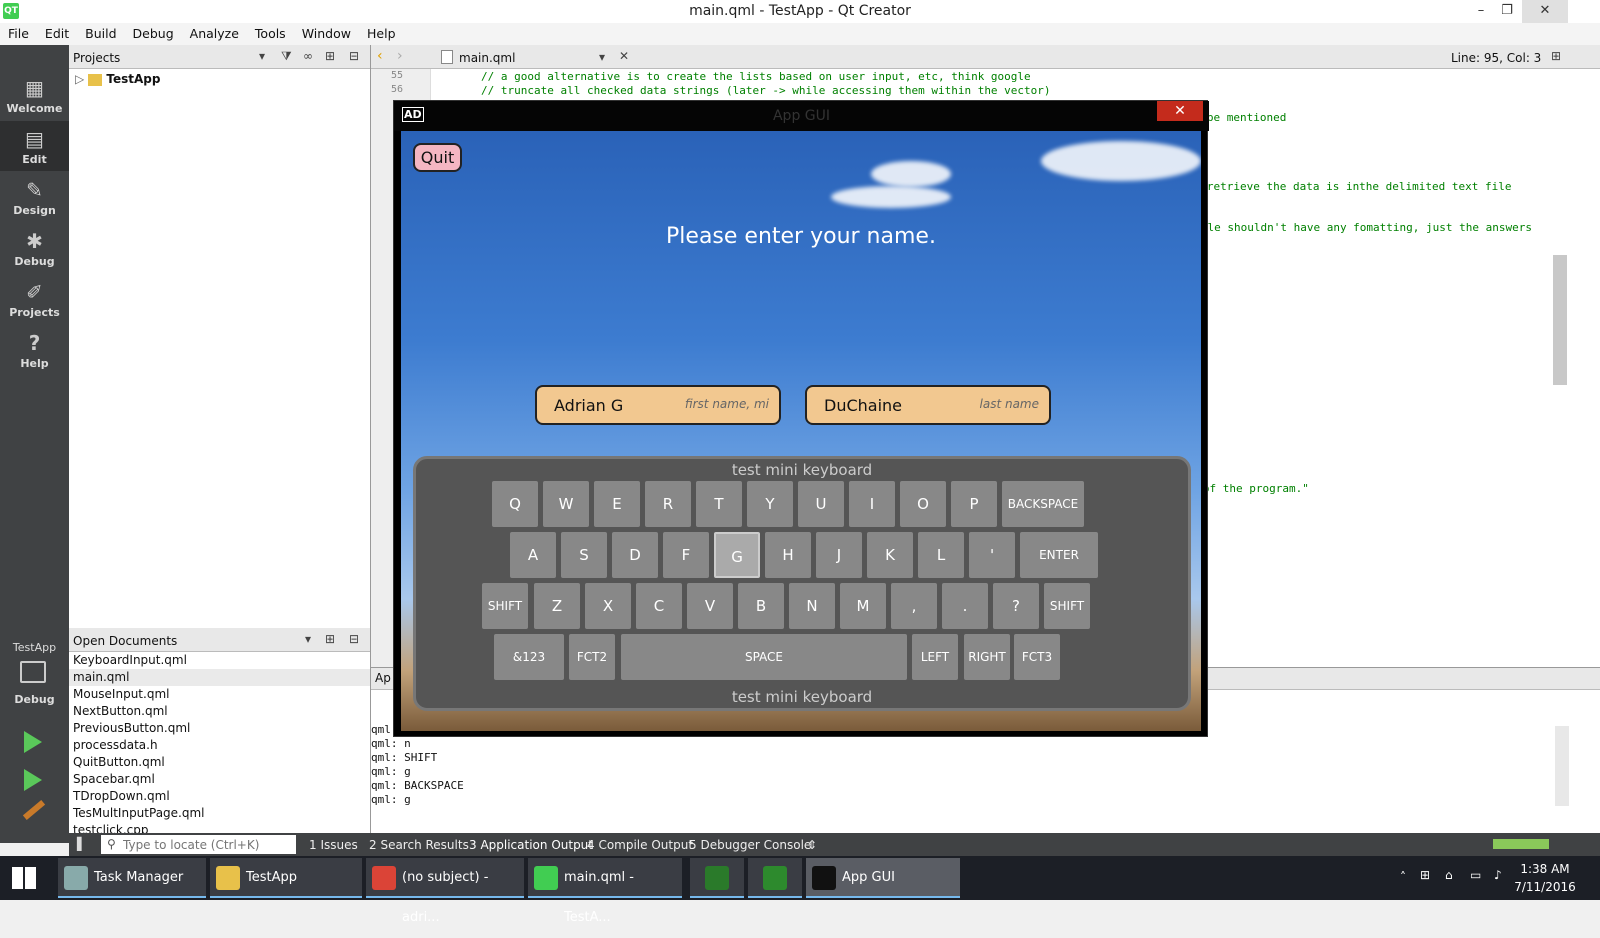 The image size is (1600, 938). I want to click on mode-design: ✎ Design, so click(34, 197).